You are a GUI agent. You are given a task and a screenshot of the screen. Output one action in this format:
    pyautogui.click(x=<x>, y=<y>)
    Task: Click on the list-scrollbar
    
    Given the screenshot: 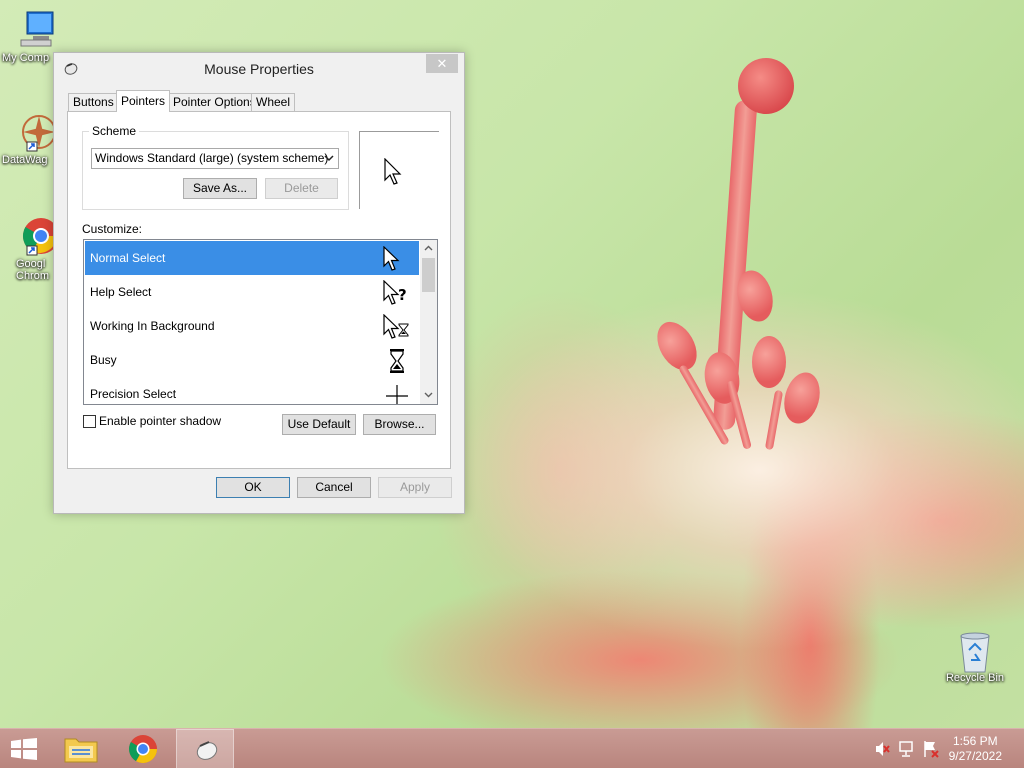 What is the action you would take?
    pyautogui.click(x=428, y=322)
    